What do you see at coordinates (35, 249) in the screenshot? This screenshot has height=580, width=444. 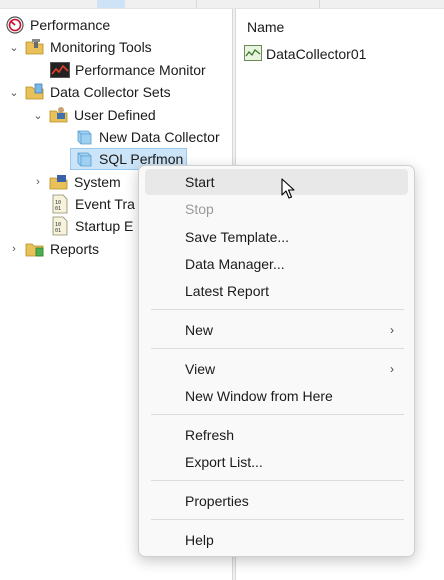 I see `folder-reports-icon` at bounding box center [35, 249].